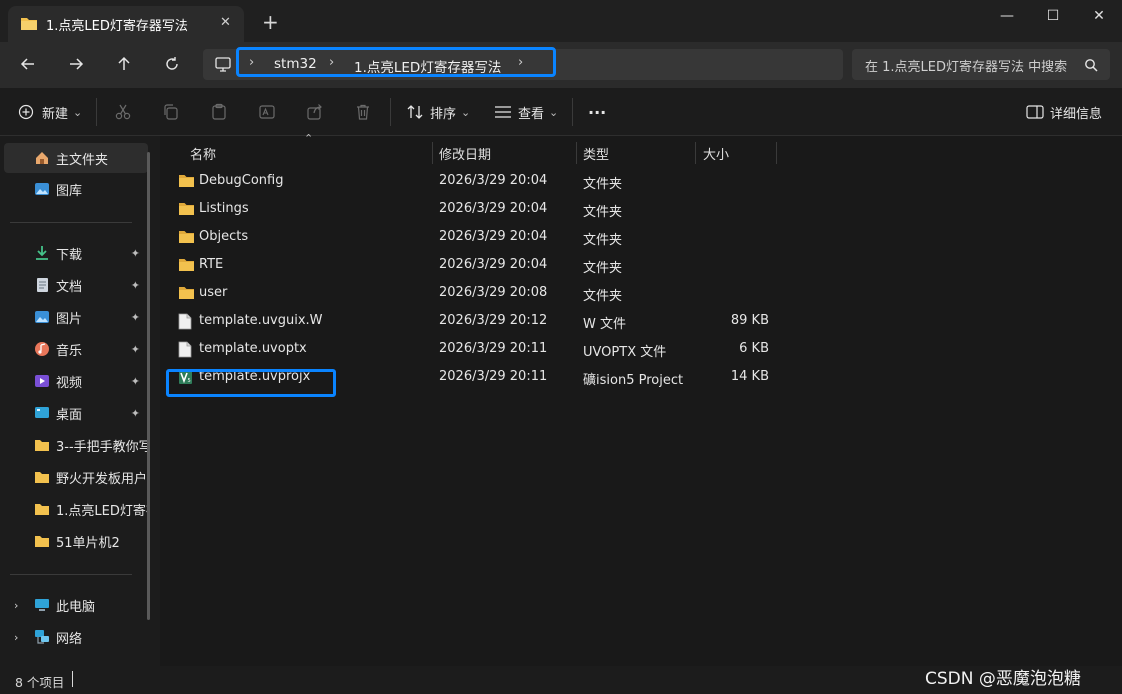 The width and height of the screenshot is (1122, 694). What do you see at coordinates (635, 153) in the screenshot?
I see `column-header-type: 类型` at bounding box center [635, 153].